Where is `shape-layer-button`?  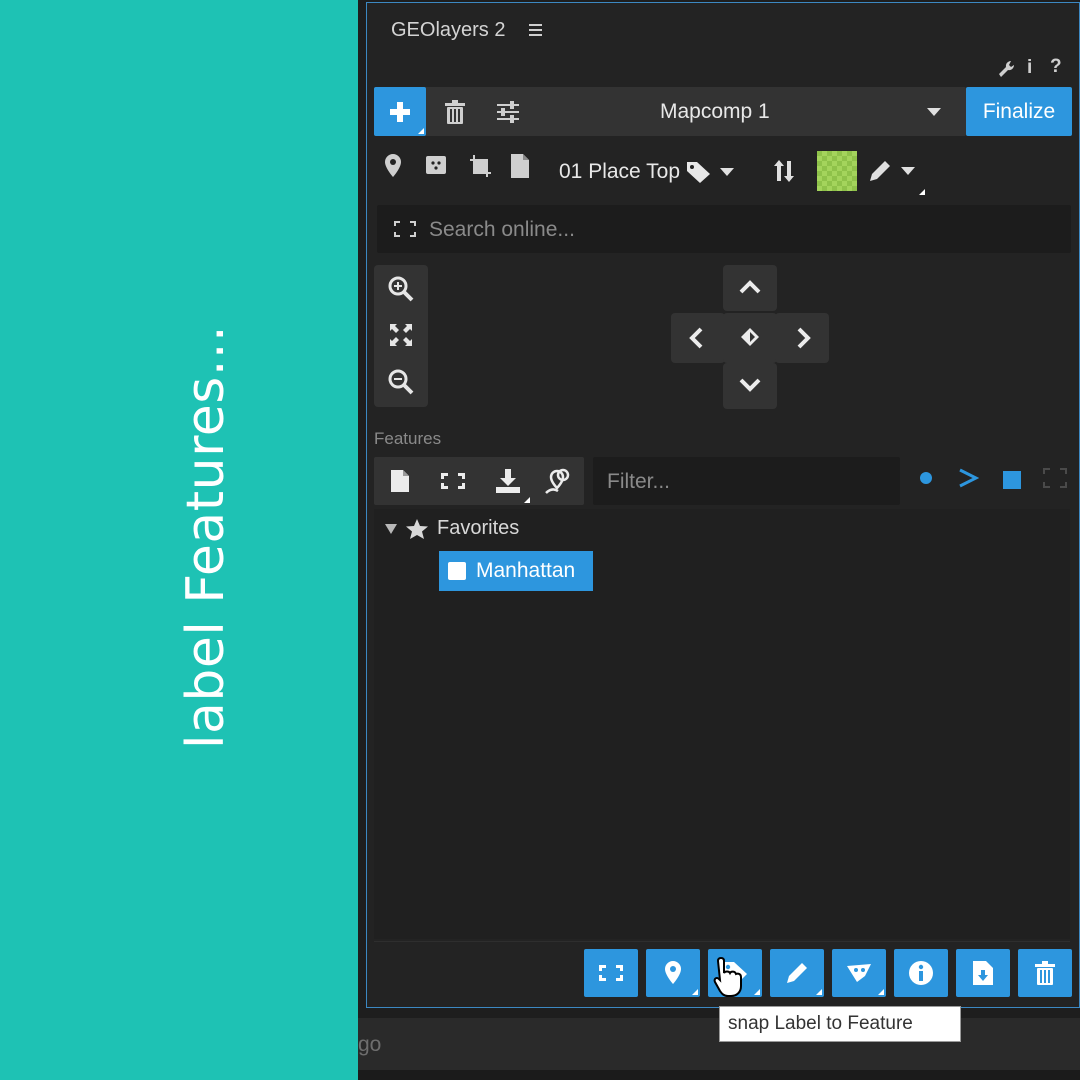 shape-layer-button is located at coordinates (859, 973).